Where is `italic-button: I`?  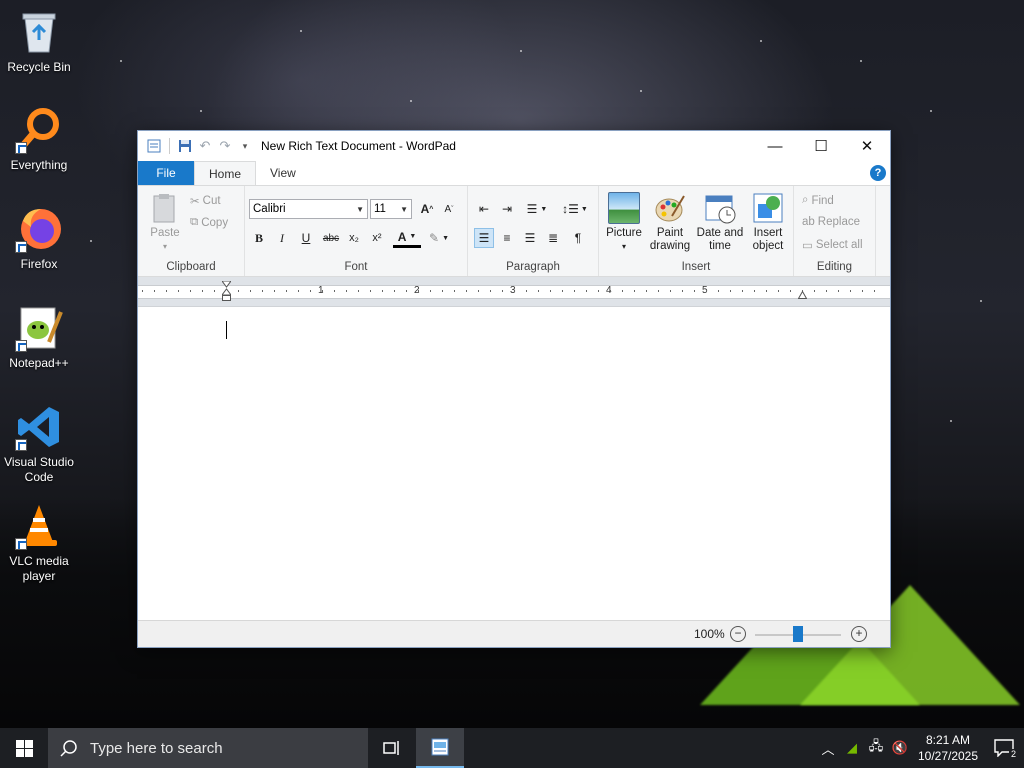 italic-button: I is located at coordinates (282, 238).